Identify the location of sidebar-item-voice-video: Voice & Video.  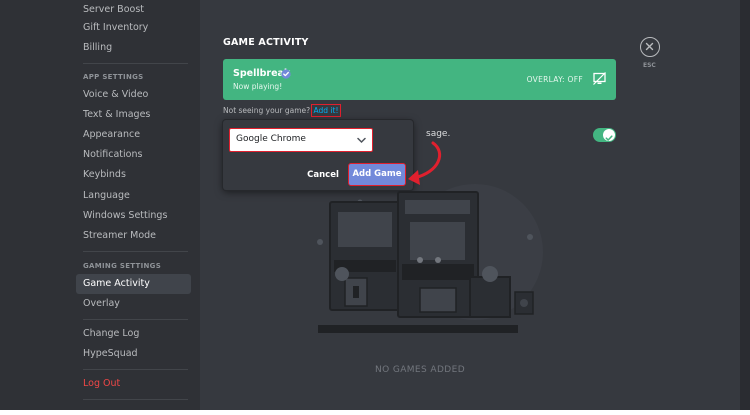
(133, 95).